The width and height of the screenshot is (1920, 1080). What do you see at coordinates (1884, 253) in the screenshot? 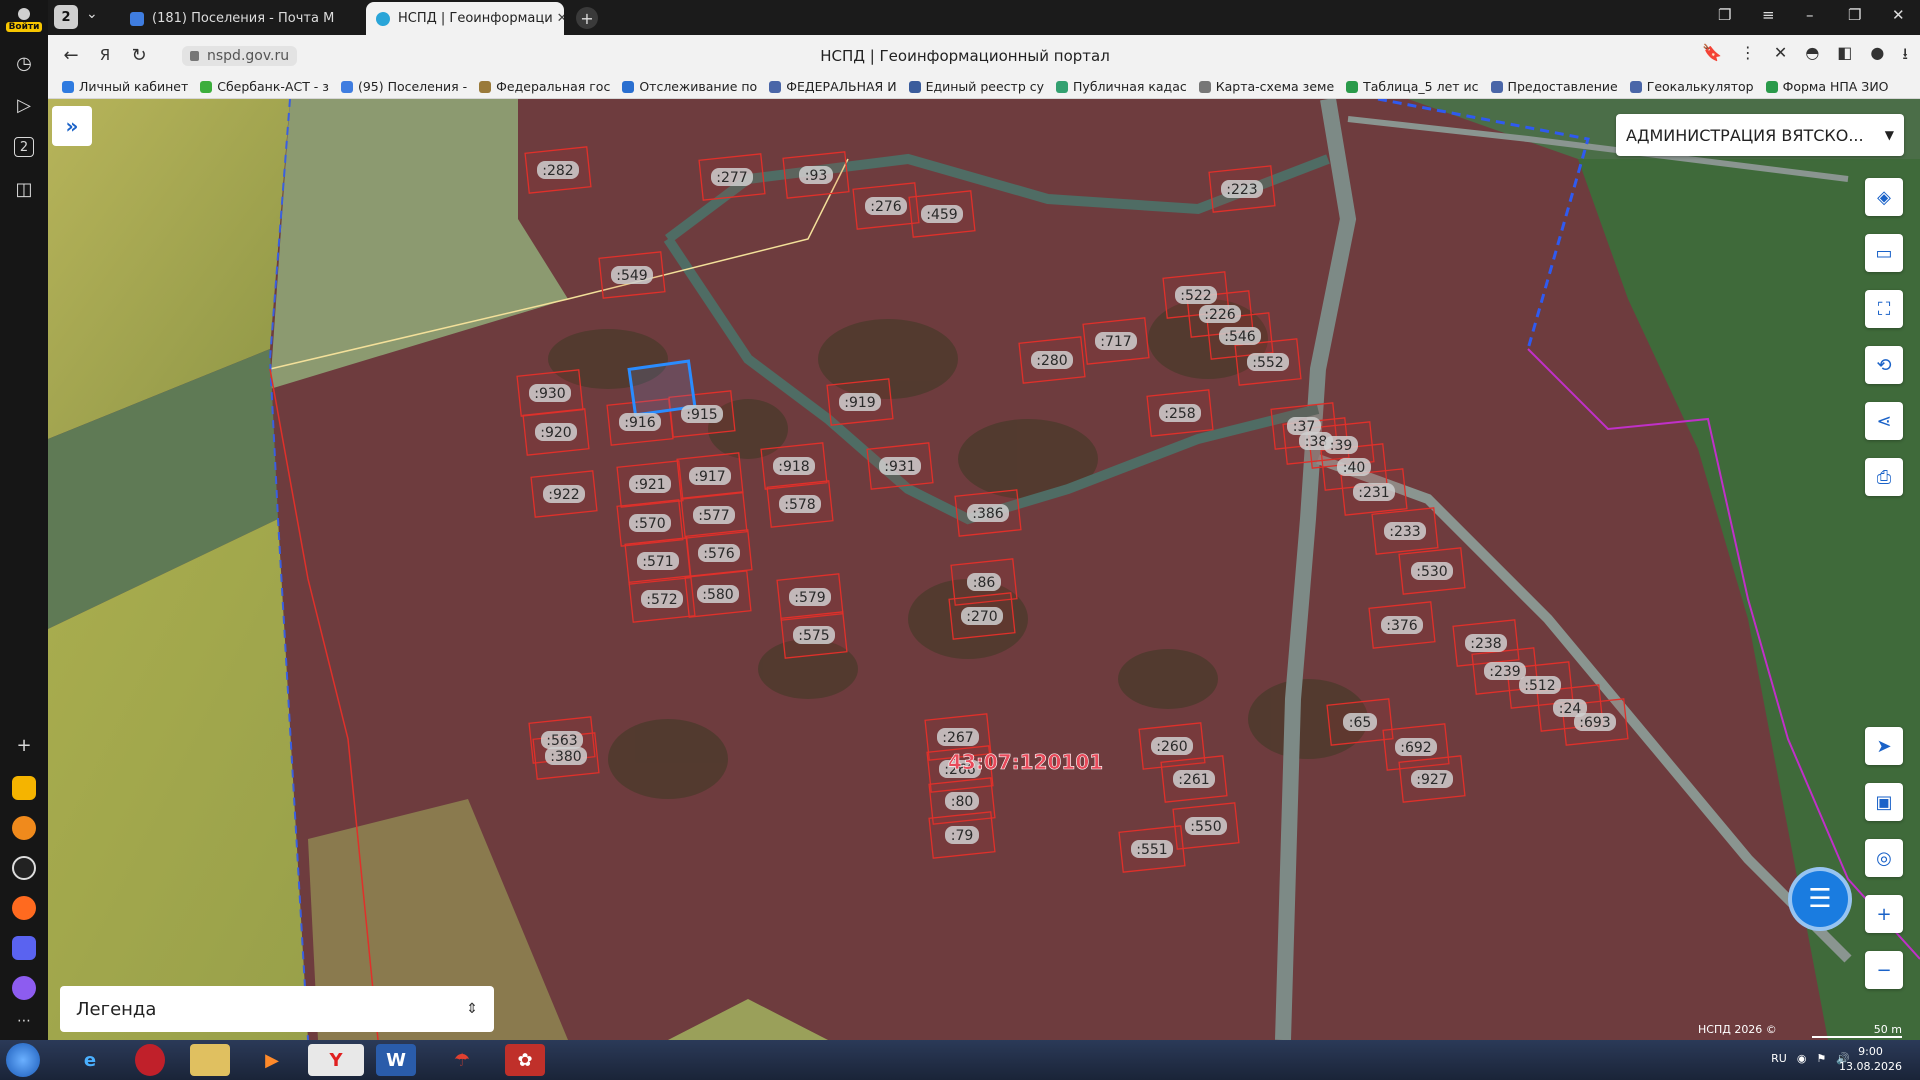
I see `measure-button: ▭` at bounding box center [1884, 253].